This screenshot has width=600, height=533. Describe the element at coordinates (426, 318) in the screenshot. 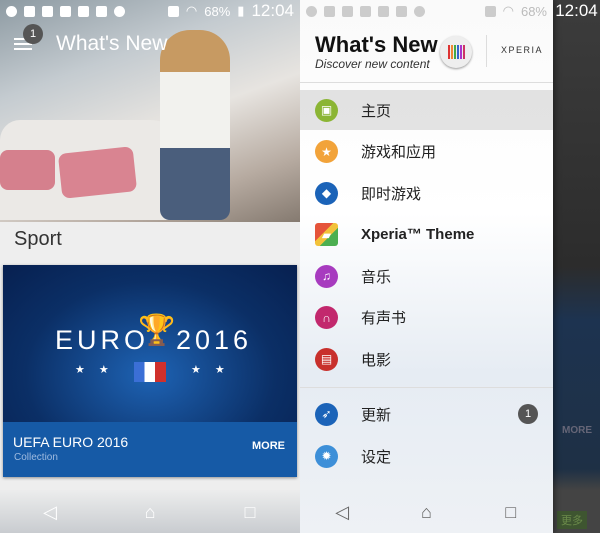

I see `drawer-item: ∩ 有声书` at that location.